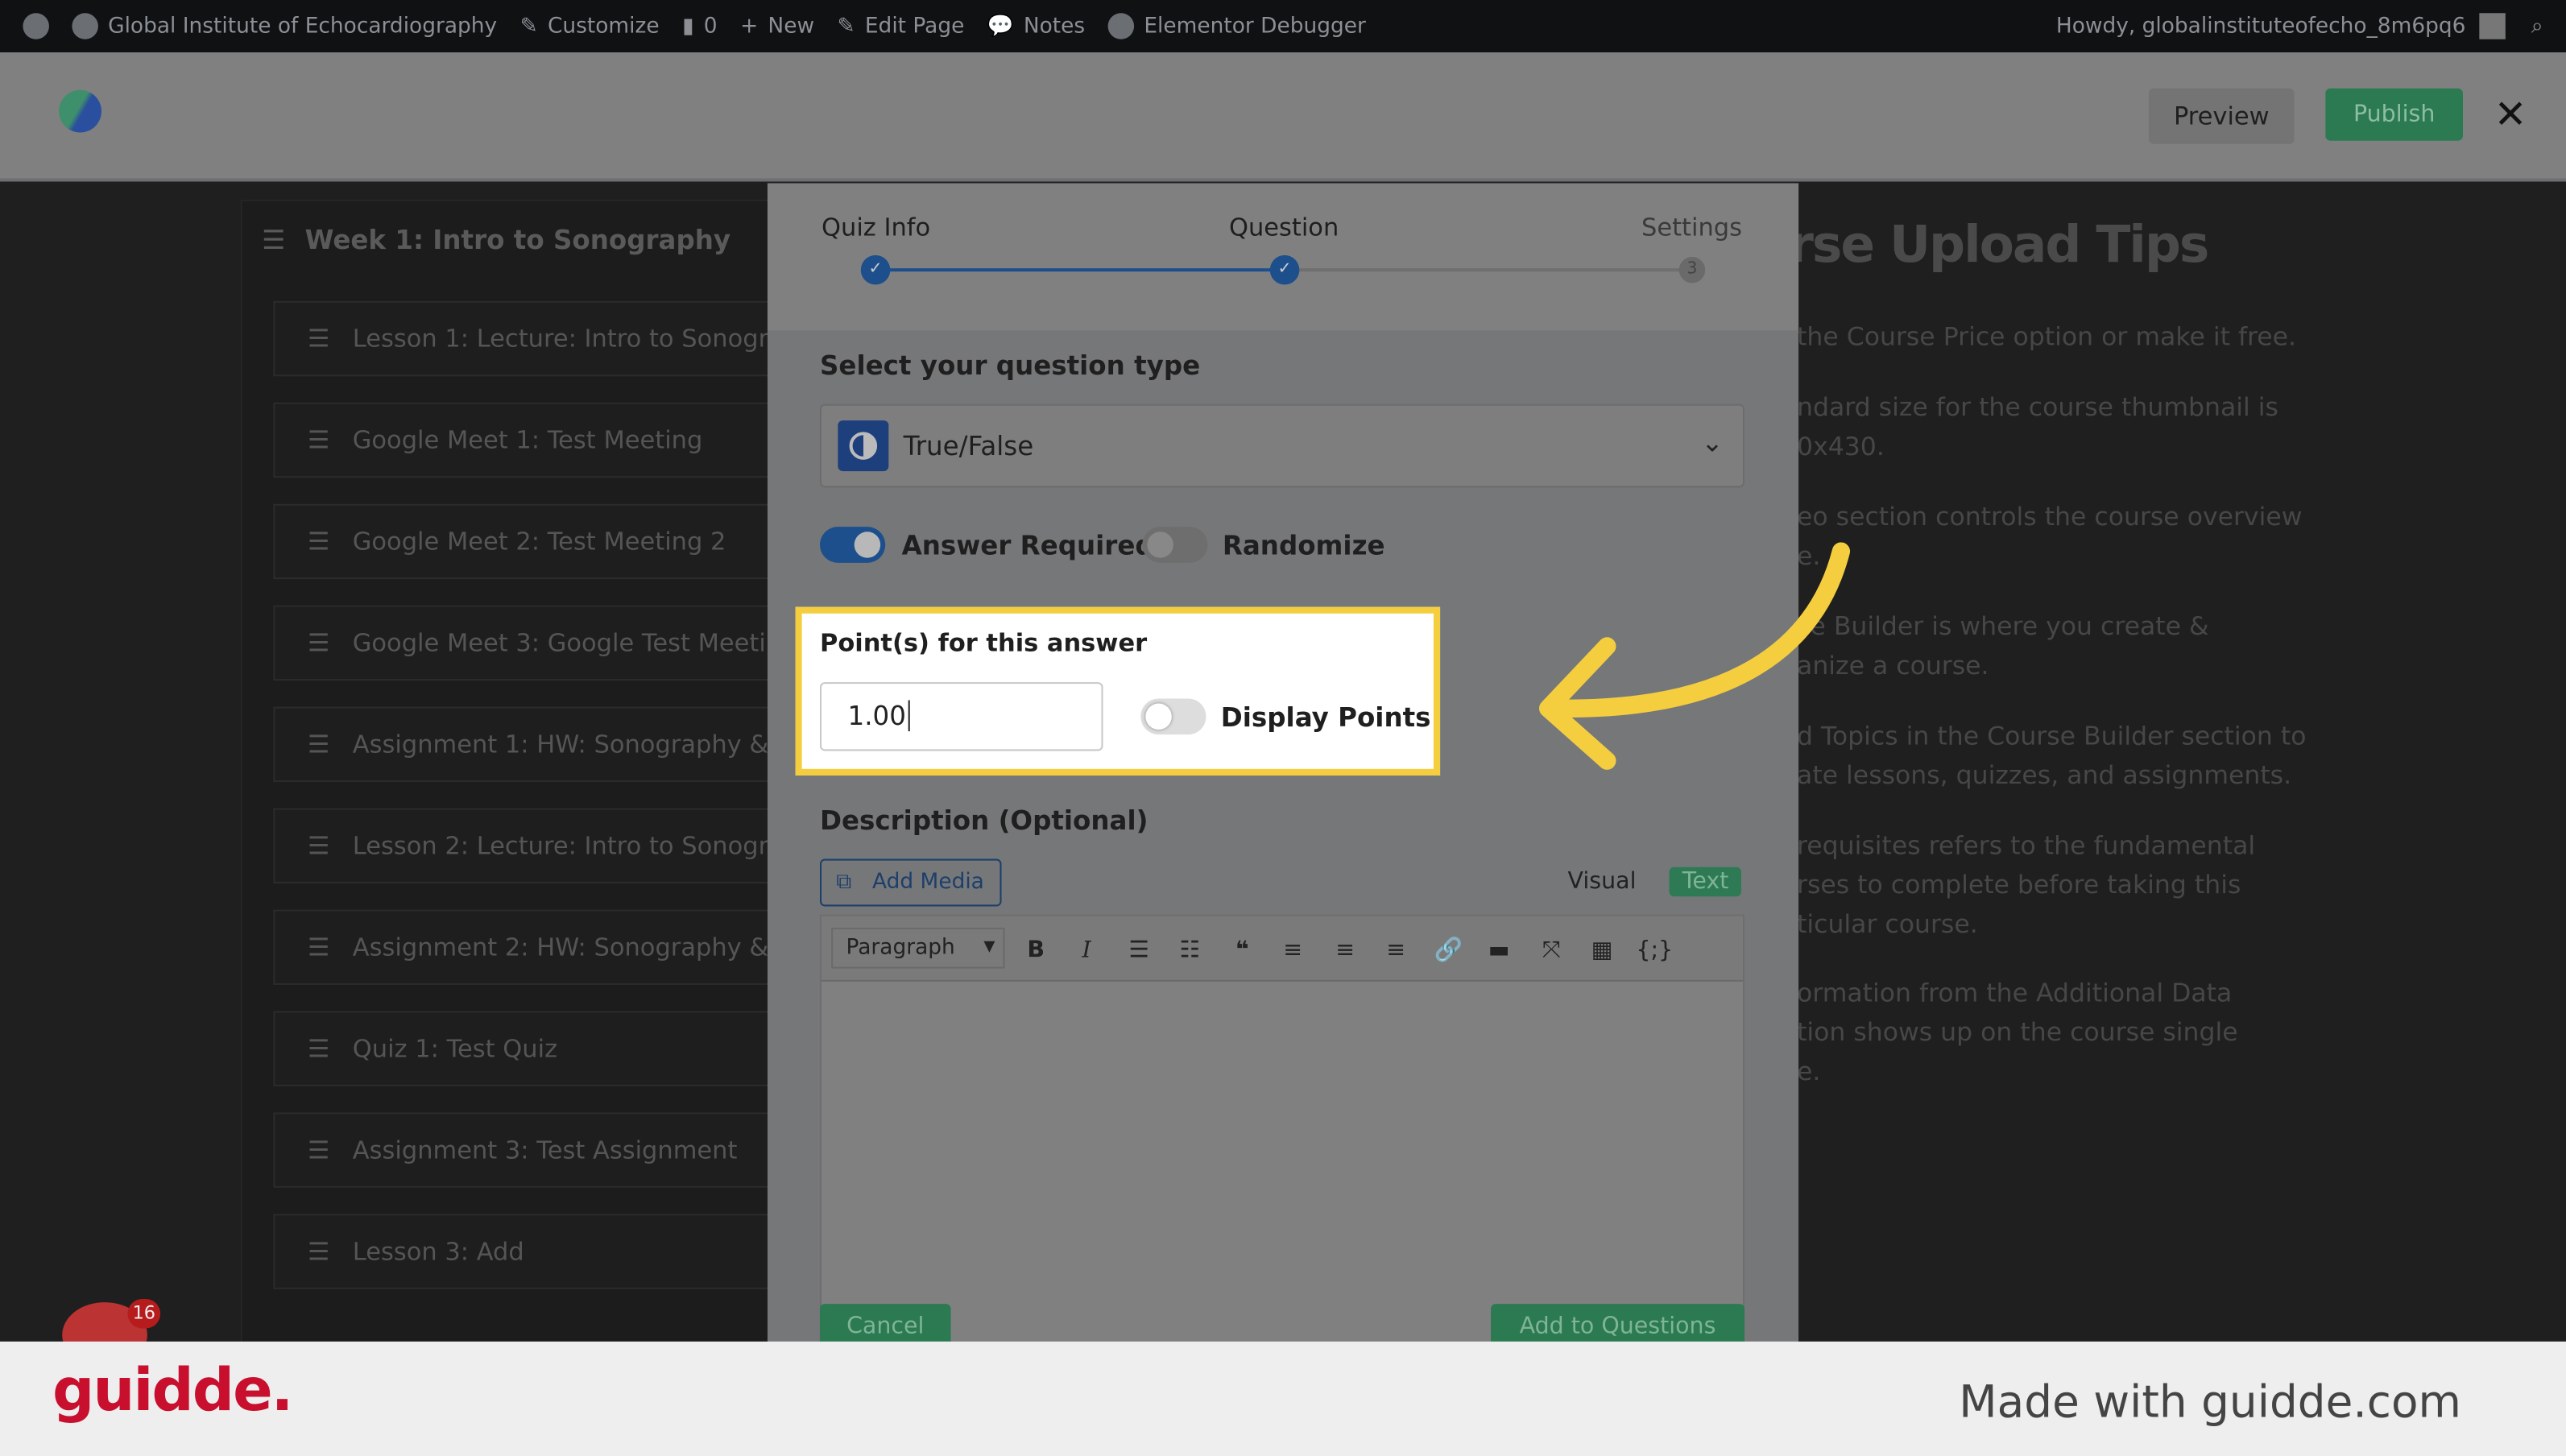 The height and width of the screenshot is (1456, 2566). Describe the element at coordinates (1691, 227) in the screenshot. I see `step-settings: Settings` at that location.